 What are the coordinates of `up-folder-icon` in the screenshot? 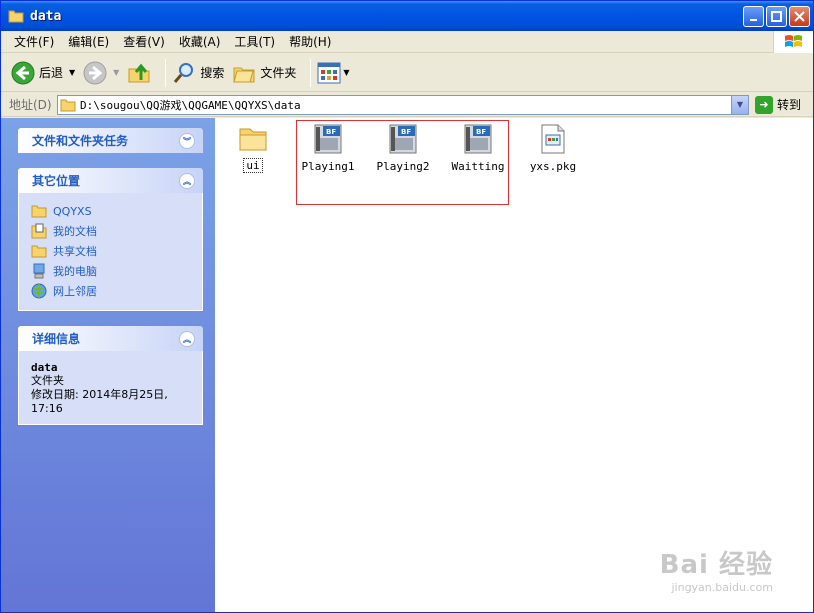 It's located at (139, 72).